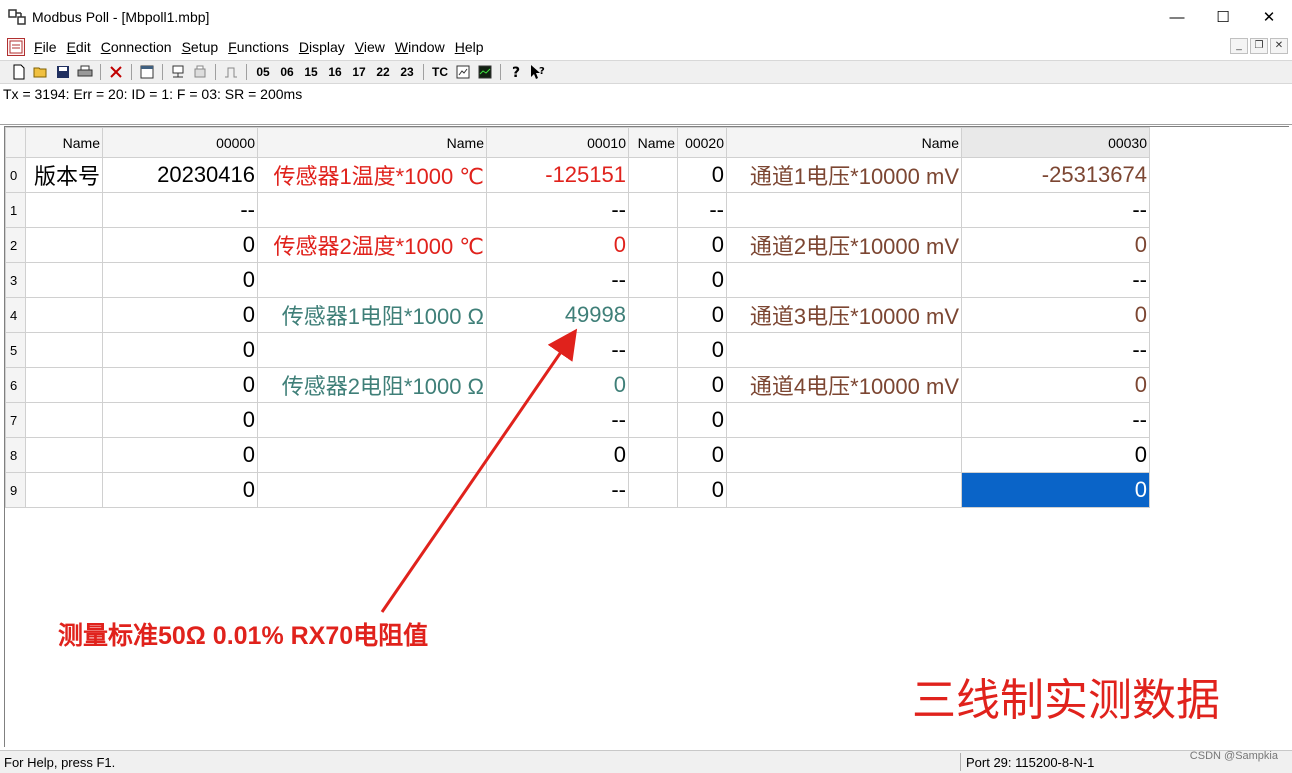 The image size is (1292, 773). What do you see at coordinates (383, 72) in the screenshot?
I see `fc-22-button: 22` at bounding box center [383, 72].